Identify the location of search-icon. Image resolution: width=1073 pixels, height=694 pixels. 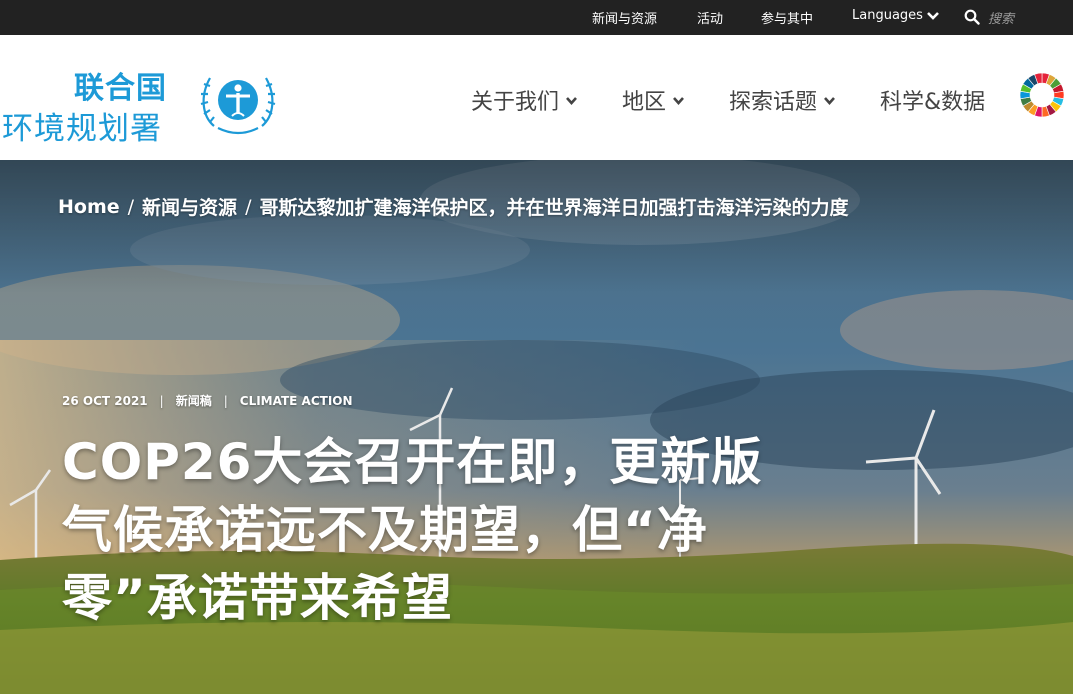
(972, 17).